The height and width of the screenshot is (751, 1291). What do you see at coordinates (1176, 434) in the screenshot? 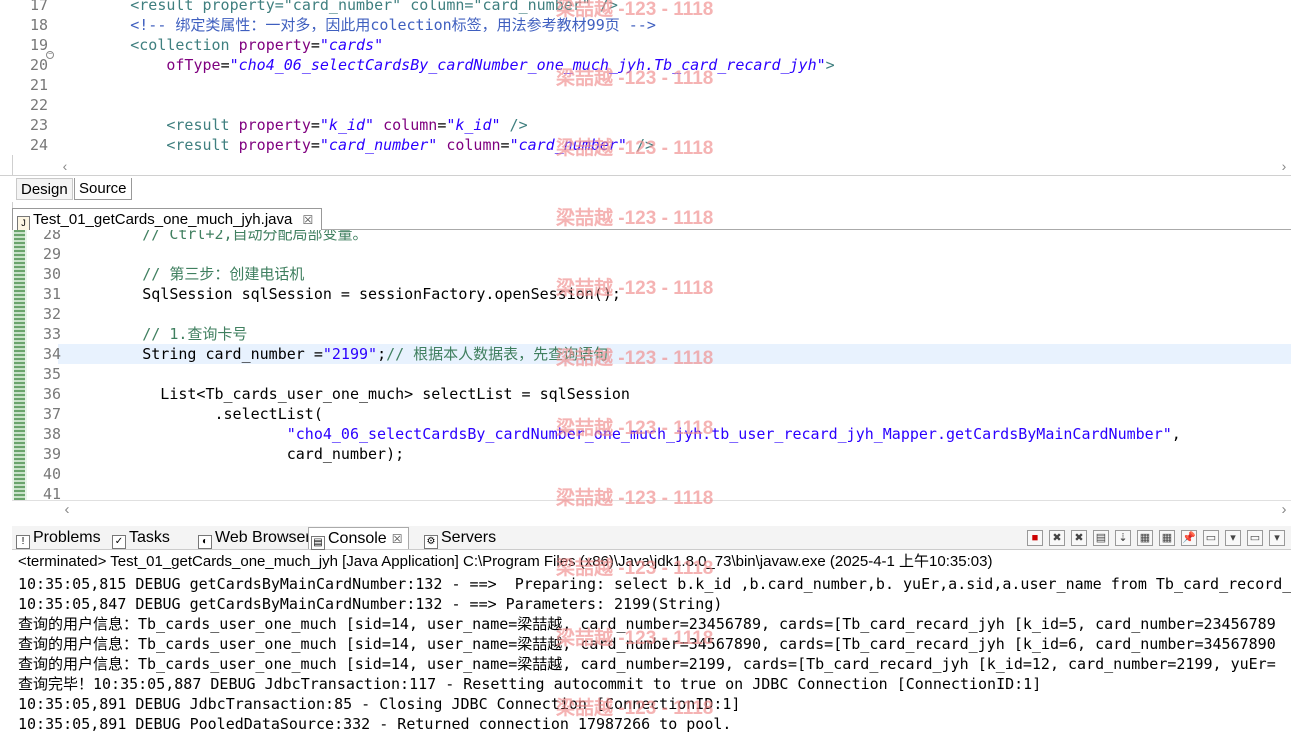
I see `code-token: ,` at bounding box center [1176, 434].